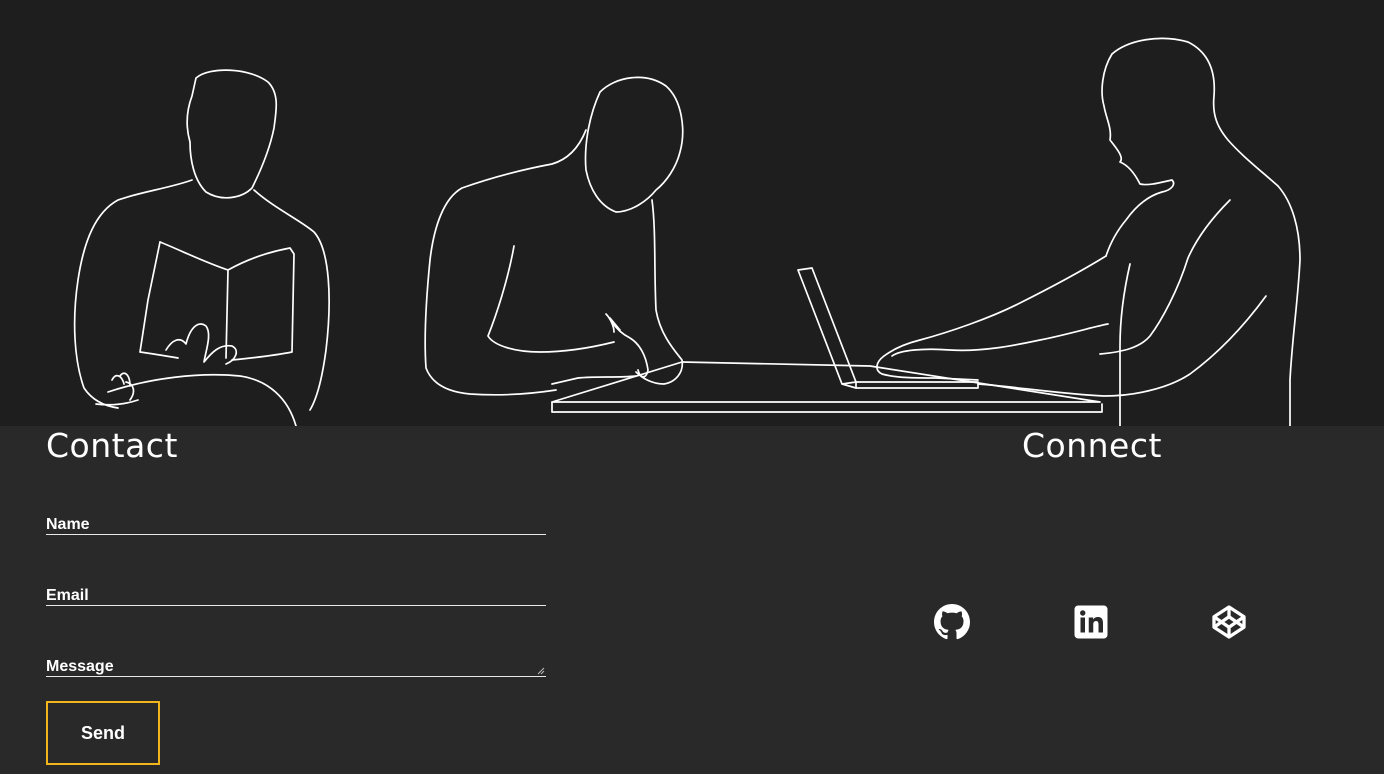  I want to click on name-field: Name, so click(296, 525).